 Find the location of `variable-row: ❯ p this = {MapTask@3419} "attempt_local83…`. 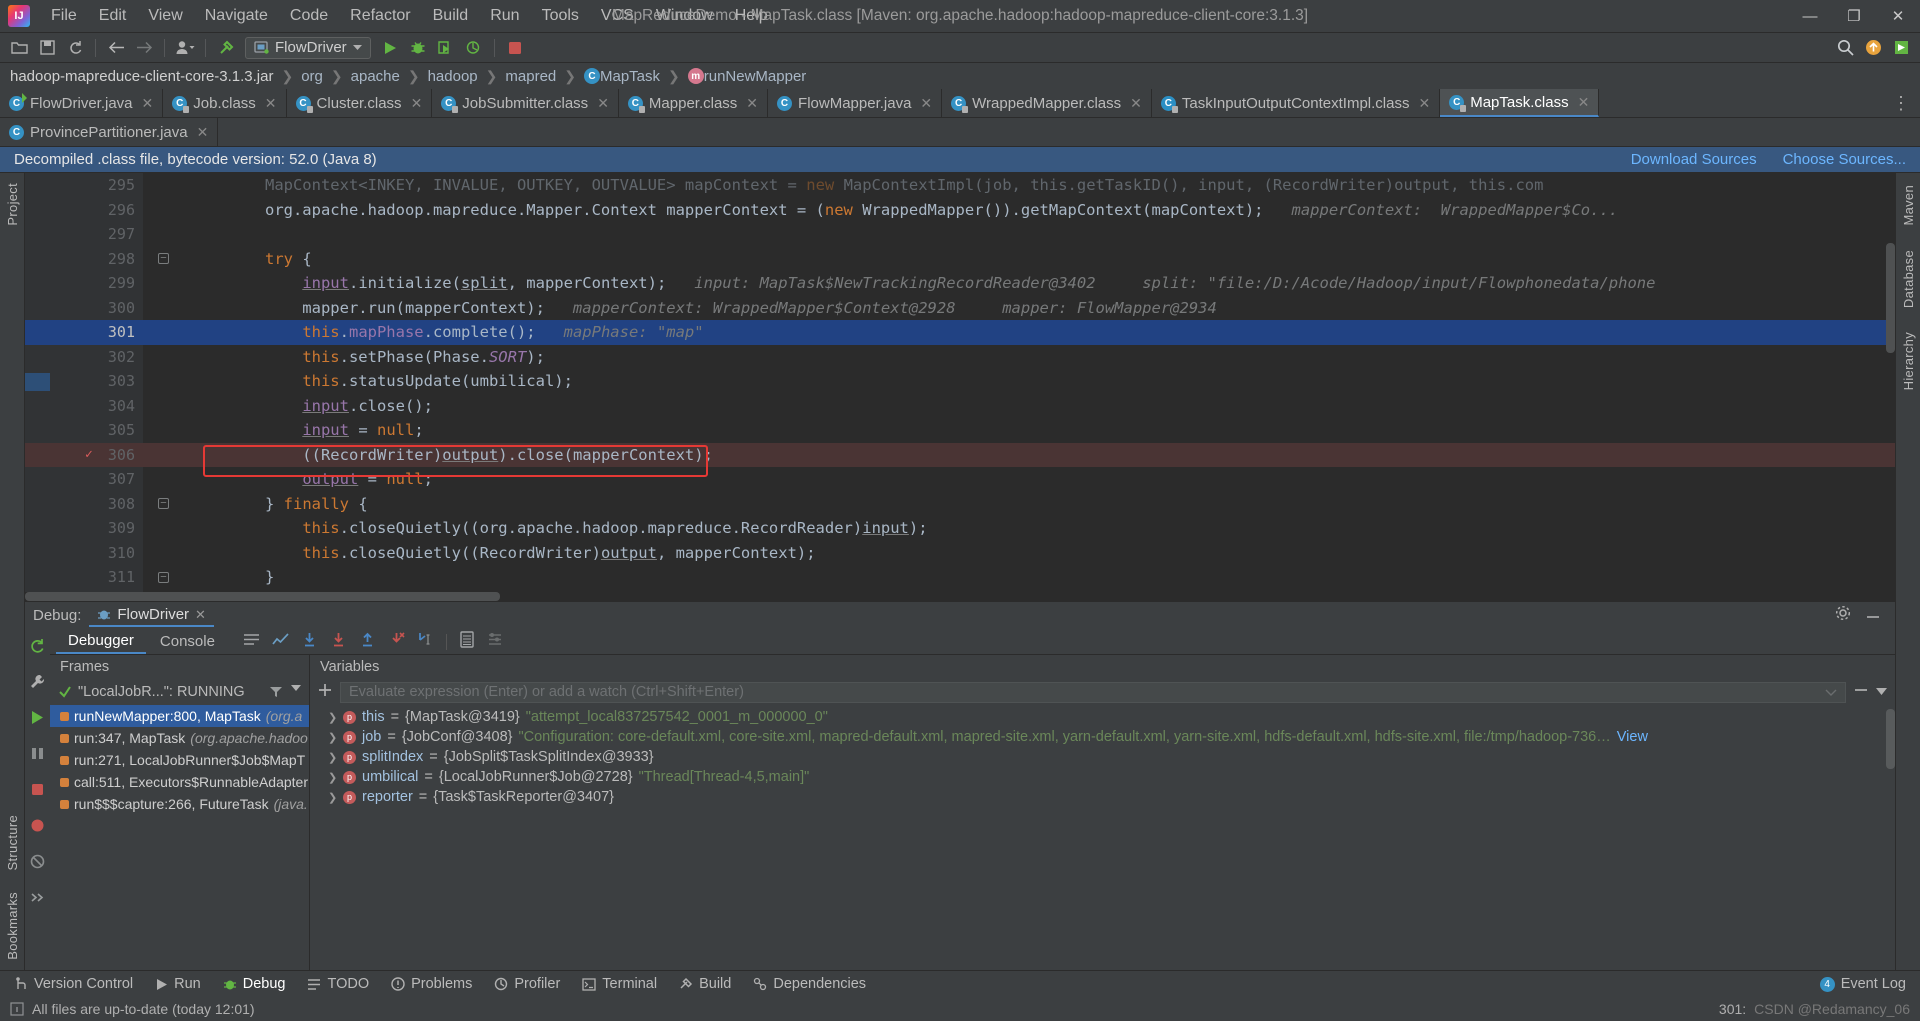

variable-row: ❯ p this = {MapTask@3419} "attempt_local83… is located at coordinates (1098, 717).